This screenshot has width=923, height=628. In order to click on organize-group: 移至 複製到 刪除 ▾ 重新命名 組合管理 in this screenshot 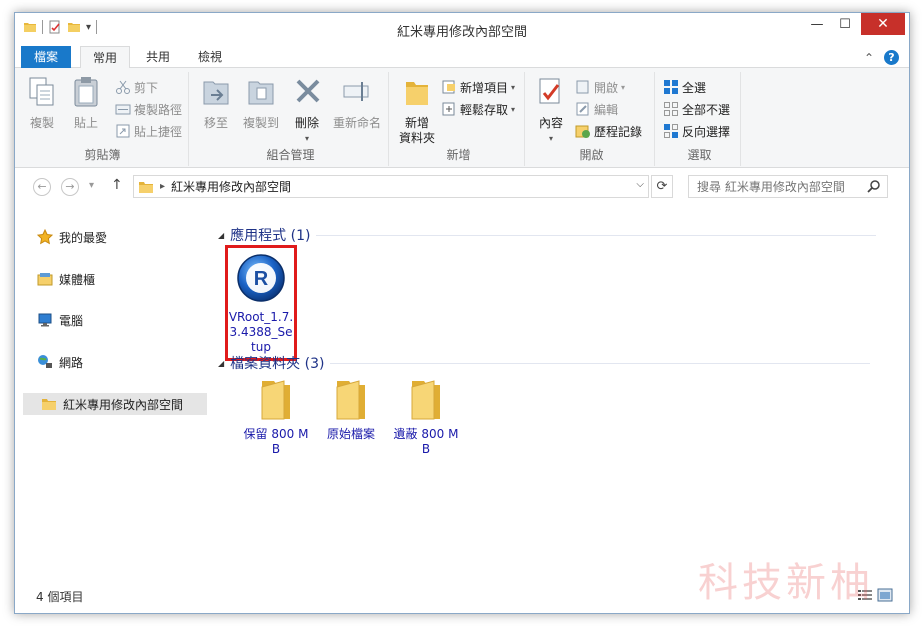, I will do `click(291, 119)`.